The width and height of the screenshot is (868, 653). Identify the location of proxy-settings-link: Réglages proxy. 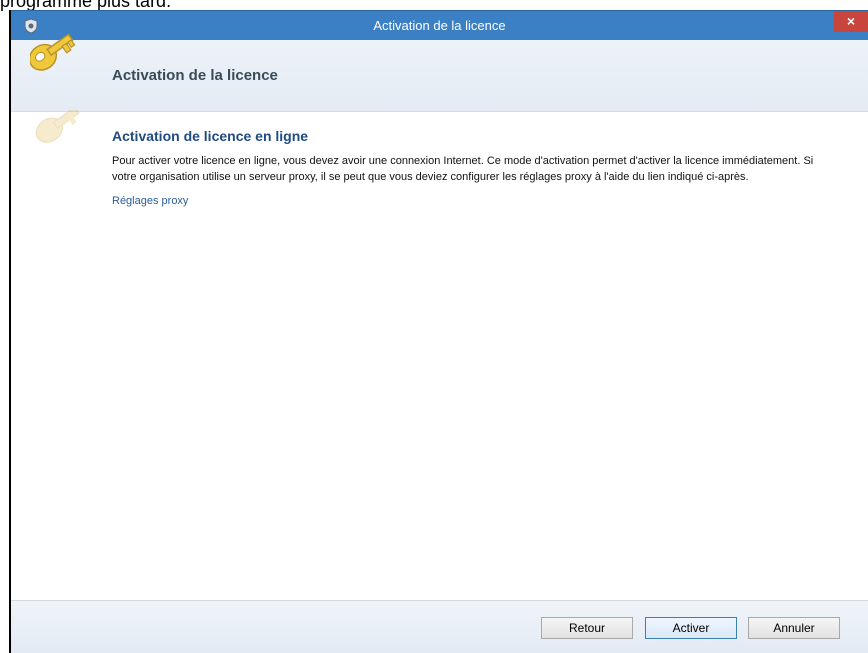
(150, 201).